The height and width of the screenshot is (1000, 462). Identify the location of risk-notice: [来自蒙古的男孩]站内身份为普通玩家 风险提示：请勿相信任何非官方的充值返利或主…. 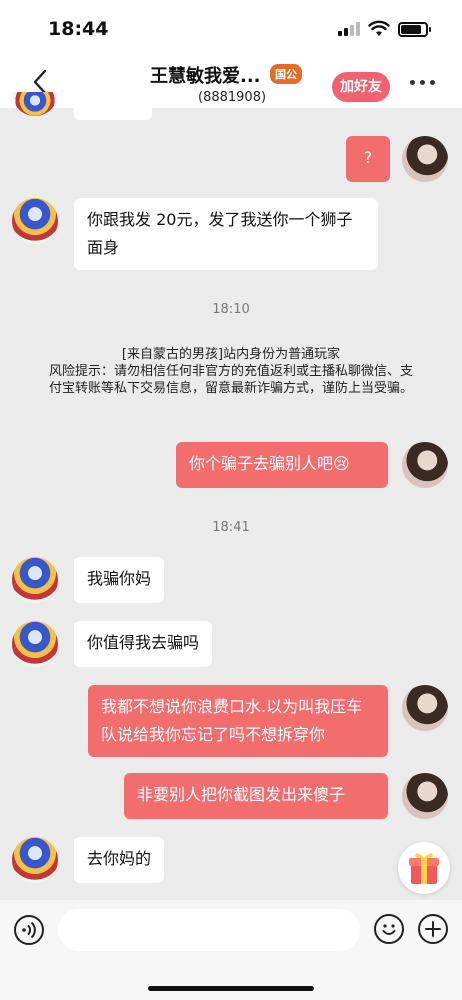
(231, 371).